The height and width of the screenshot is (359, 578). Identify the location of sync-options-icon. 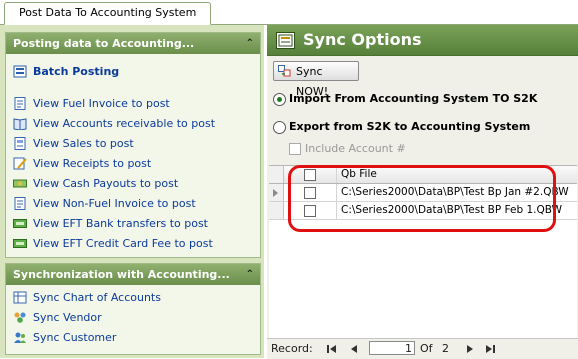
(285, 40).